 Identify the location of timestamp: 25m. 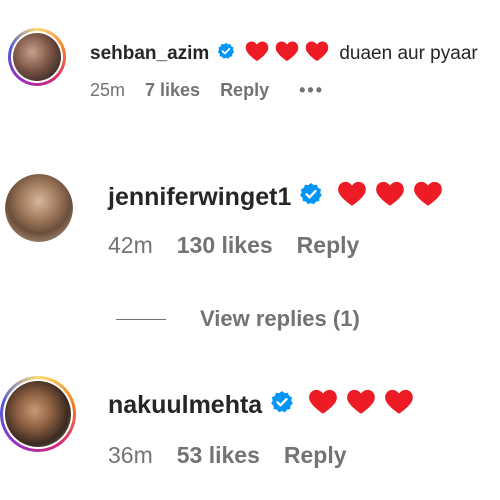
(108, 90).